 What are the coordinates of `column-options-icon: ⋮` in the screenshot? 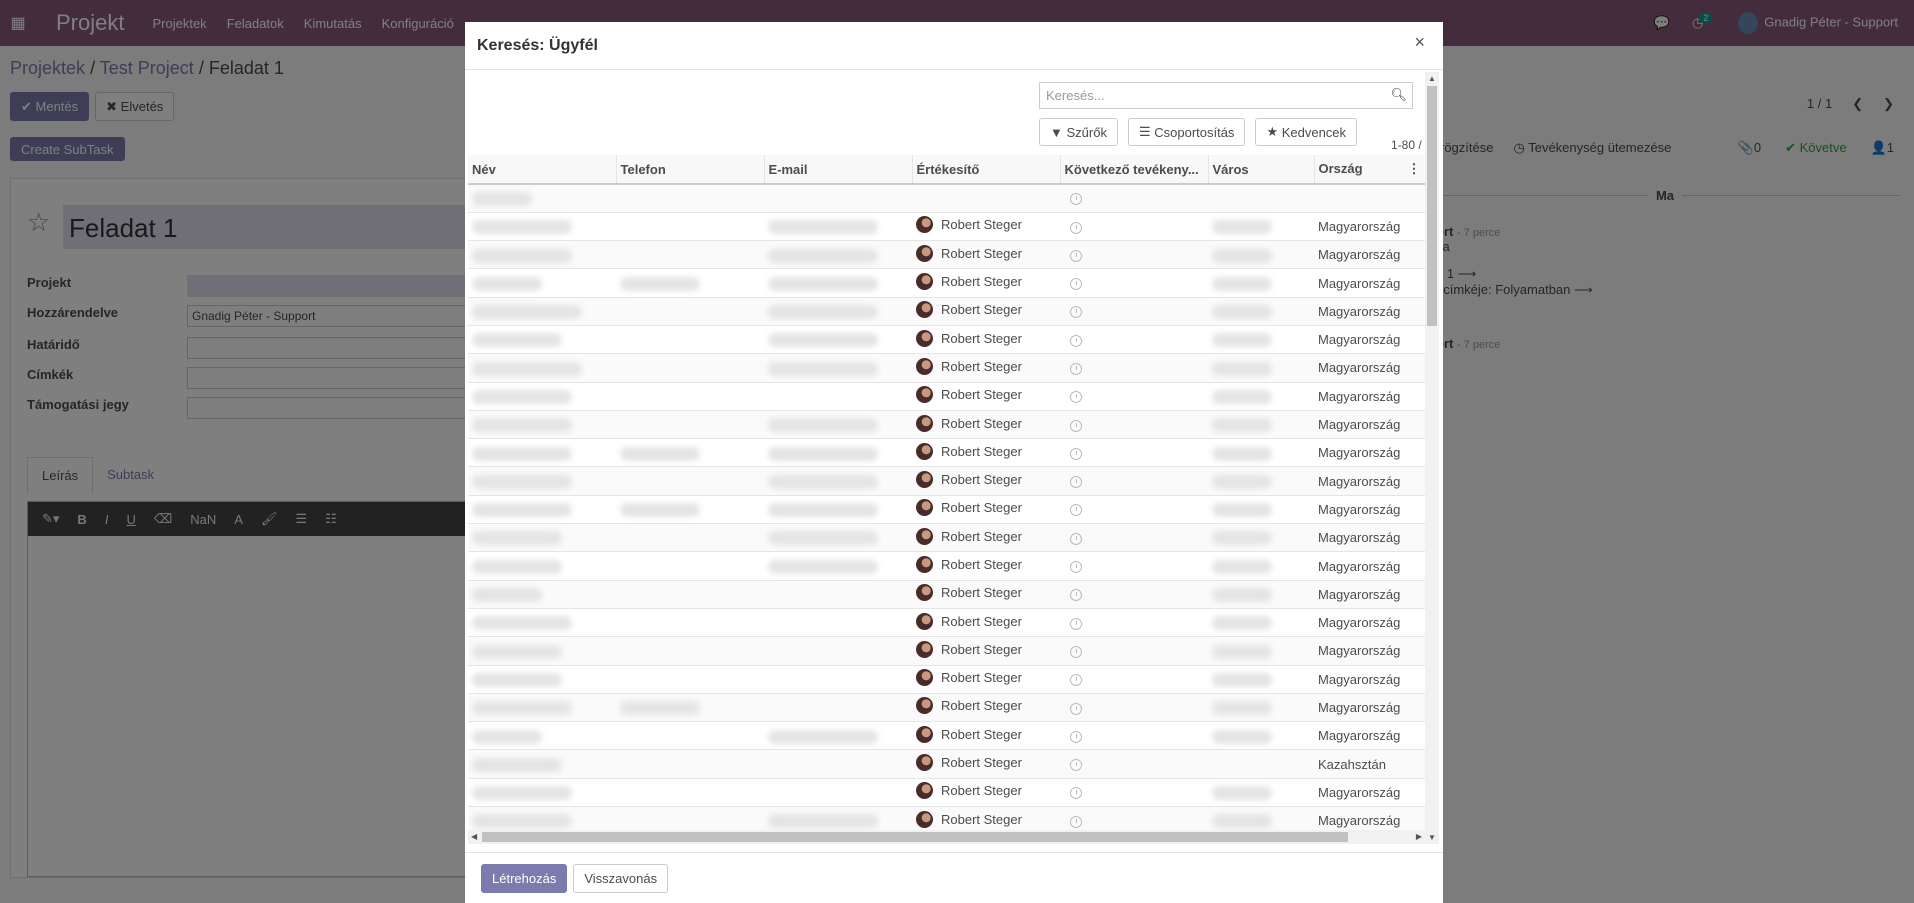 It's located at (1414, 169).